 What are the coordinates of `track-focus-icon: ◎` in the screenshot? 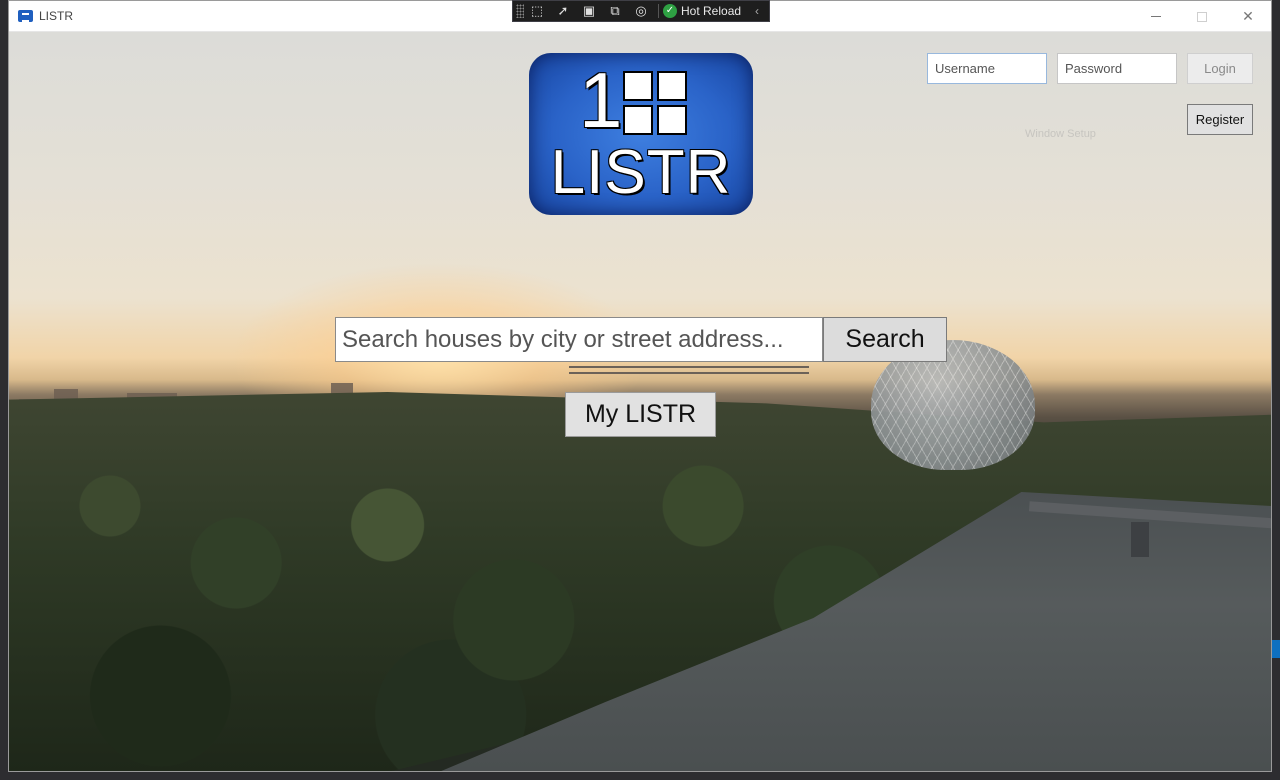 It's located at (641, 11).